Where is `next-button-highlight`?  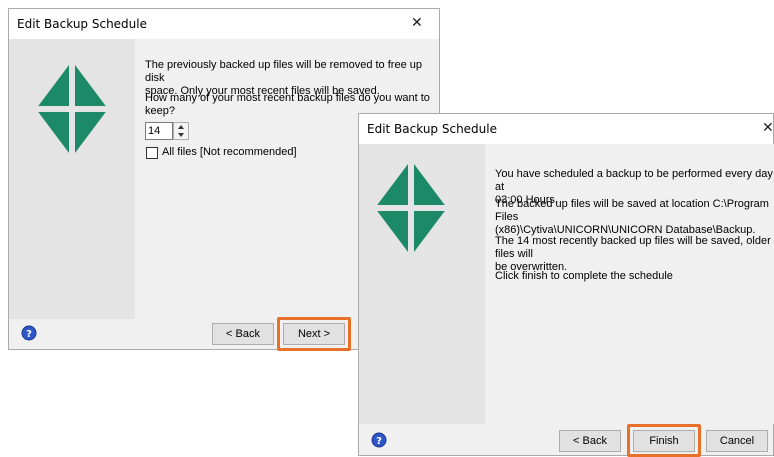 next-button-highlight is located at coordinates (314, 334).